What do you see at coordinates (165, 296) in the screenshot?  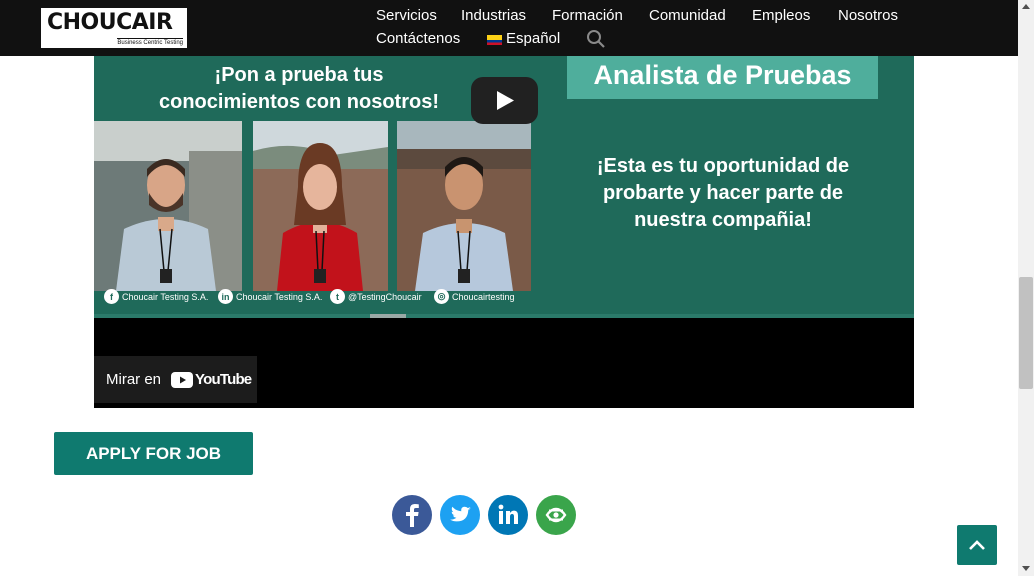 I see `social-facebook-text: Choucair Testing S.A.` at bounding box center [165, 296].